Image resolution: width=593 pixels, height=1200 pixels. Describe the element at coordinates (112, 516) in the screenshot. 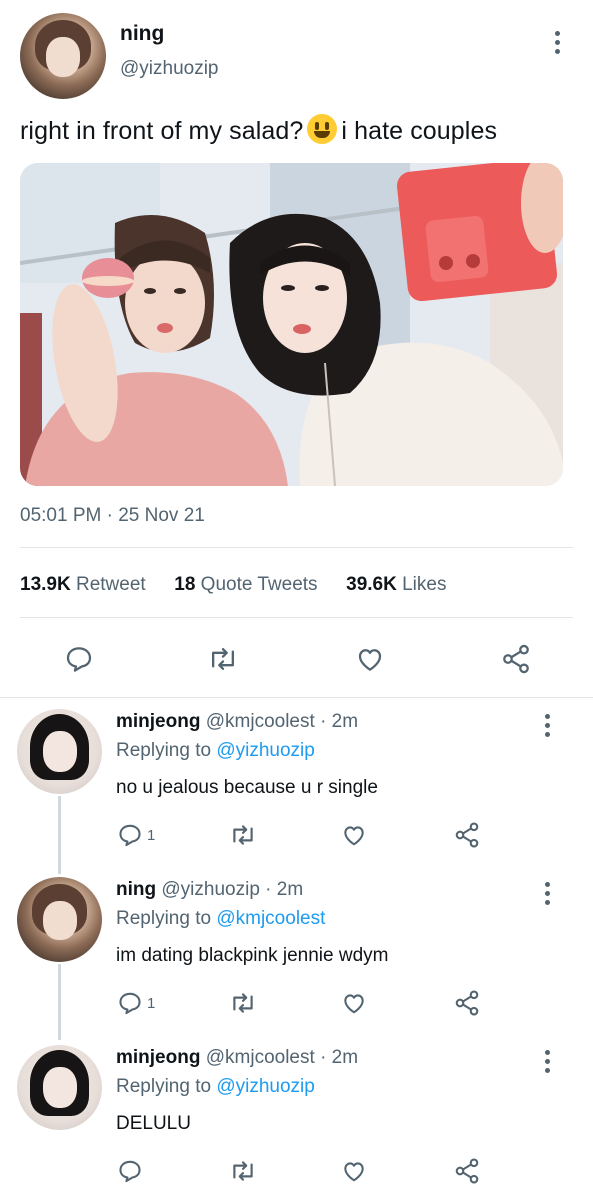

I see `tweet-timestamp: 05:01 PM · 25 Nov 21` at that location.